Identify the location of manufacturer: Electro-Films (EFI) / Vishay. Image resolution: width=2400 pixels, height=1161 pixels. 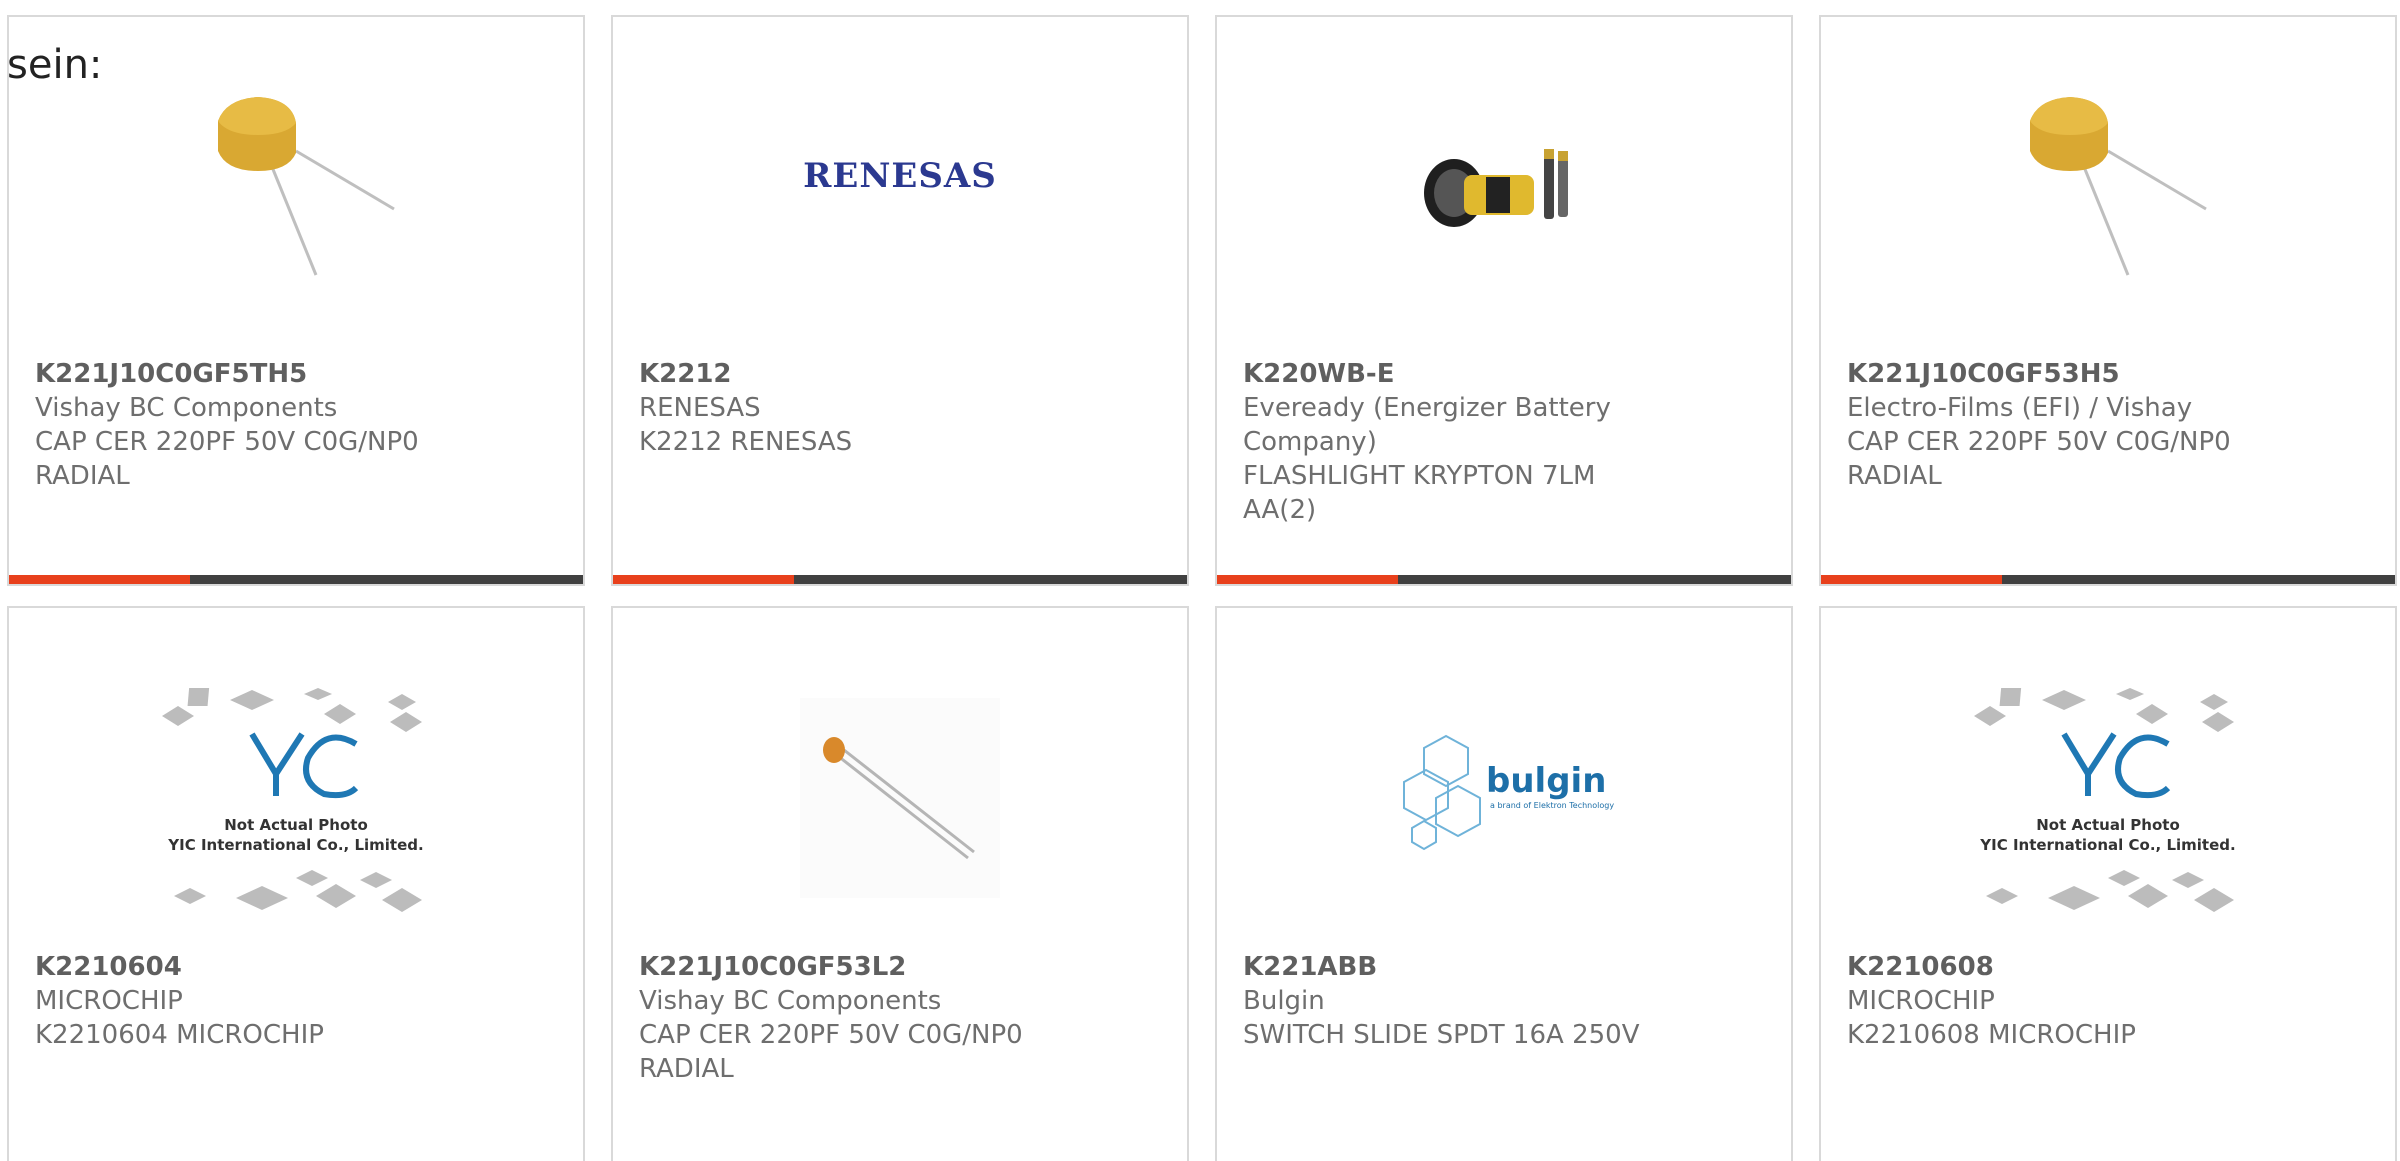
(2020, 408).